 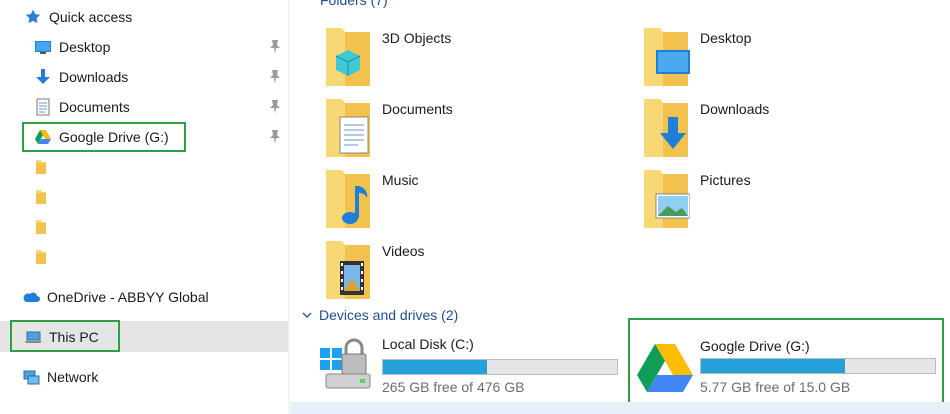 I want to click on documents-icon, so click(x=43, y=107).